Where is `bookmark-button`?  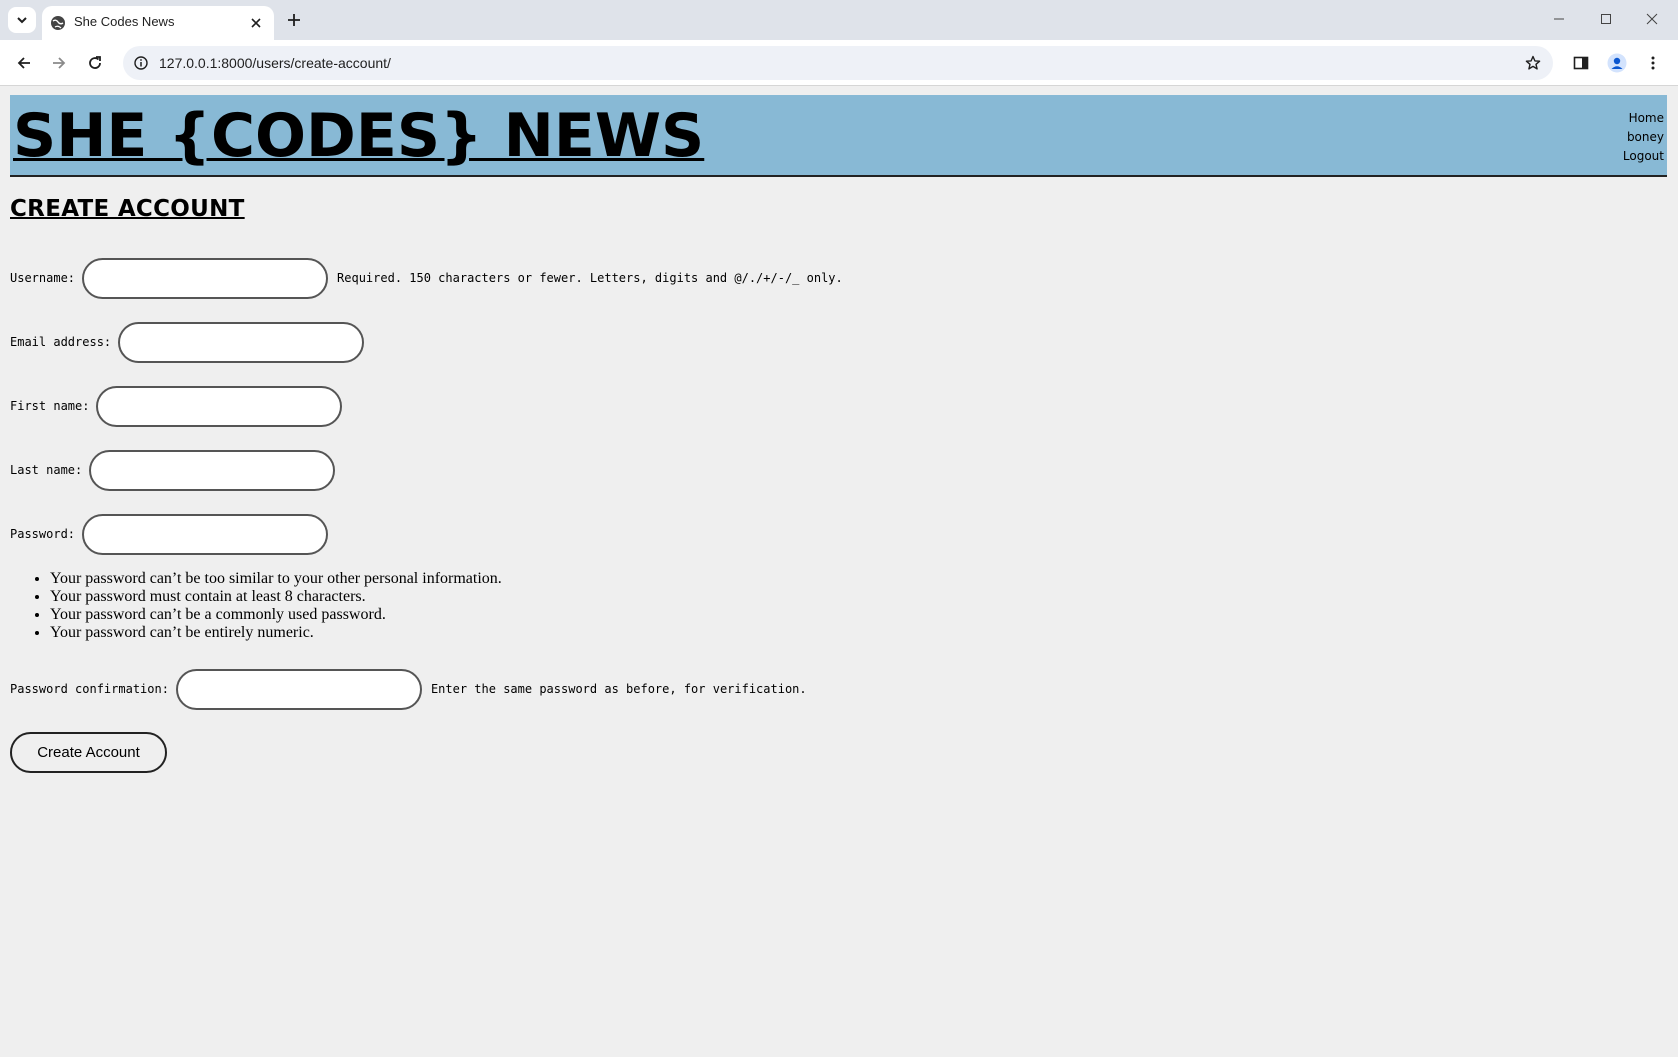 bookmark-button is located at coordinates (1533, 63).